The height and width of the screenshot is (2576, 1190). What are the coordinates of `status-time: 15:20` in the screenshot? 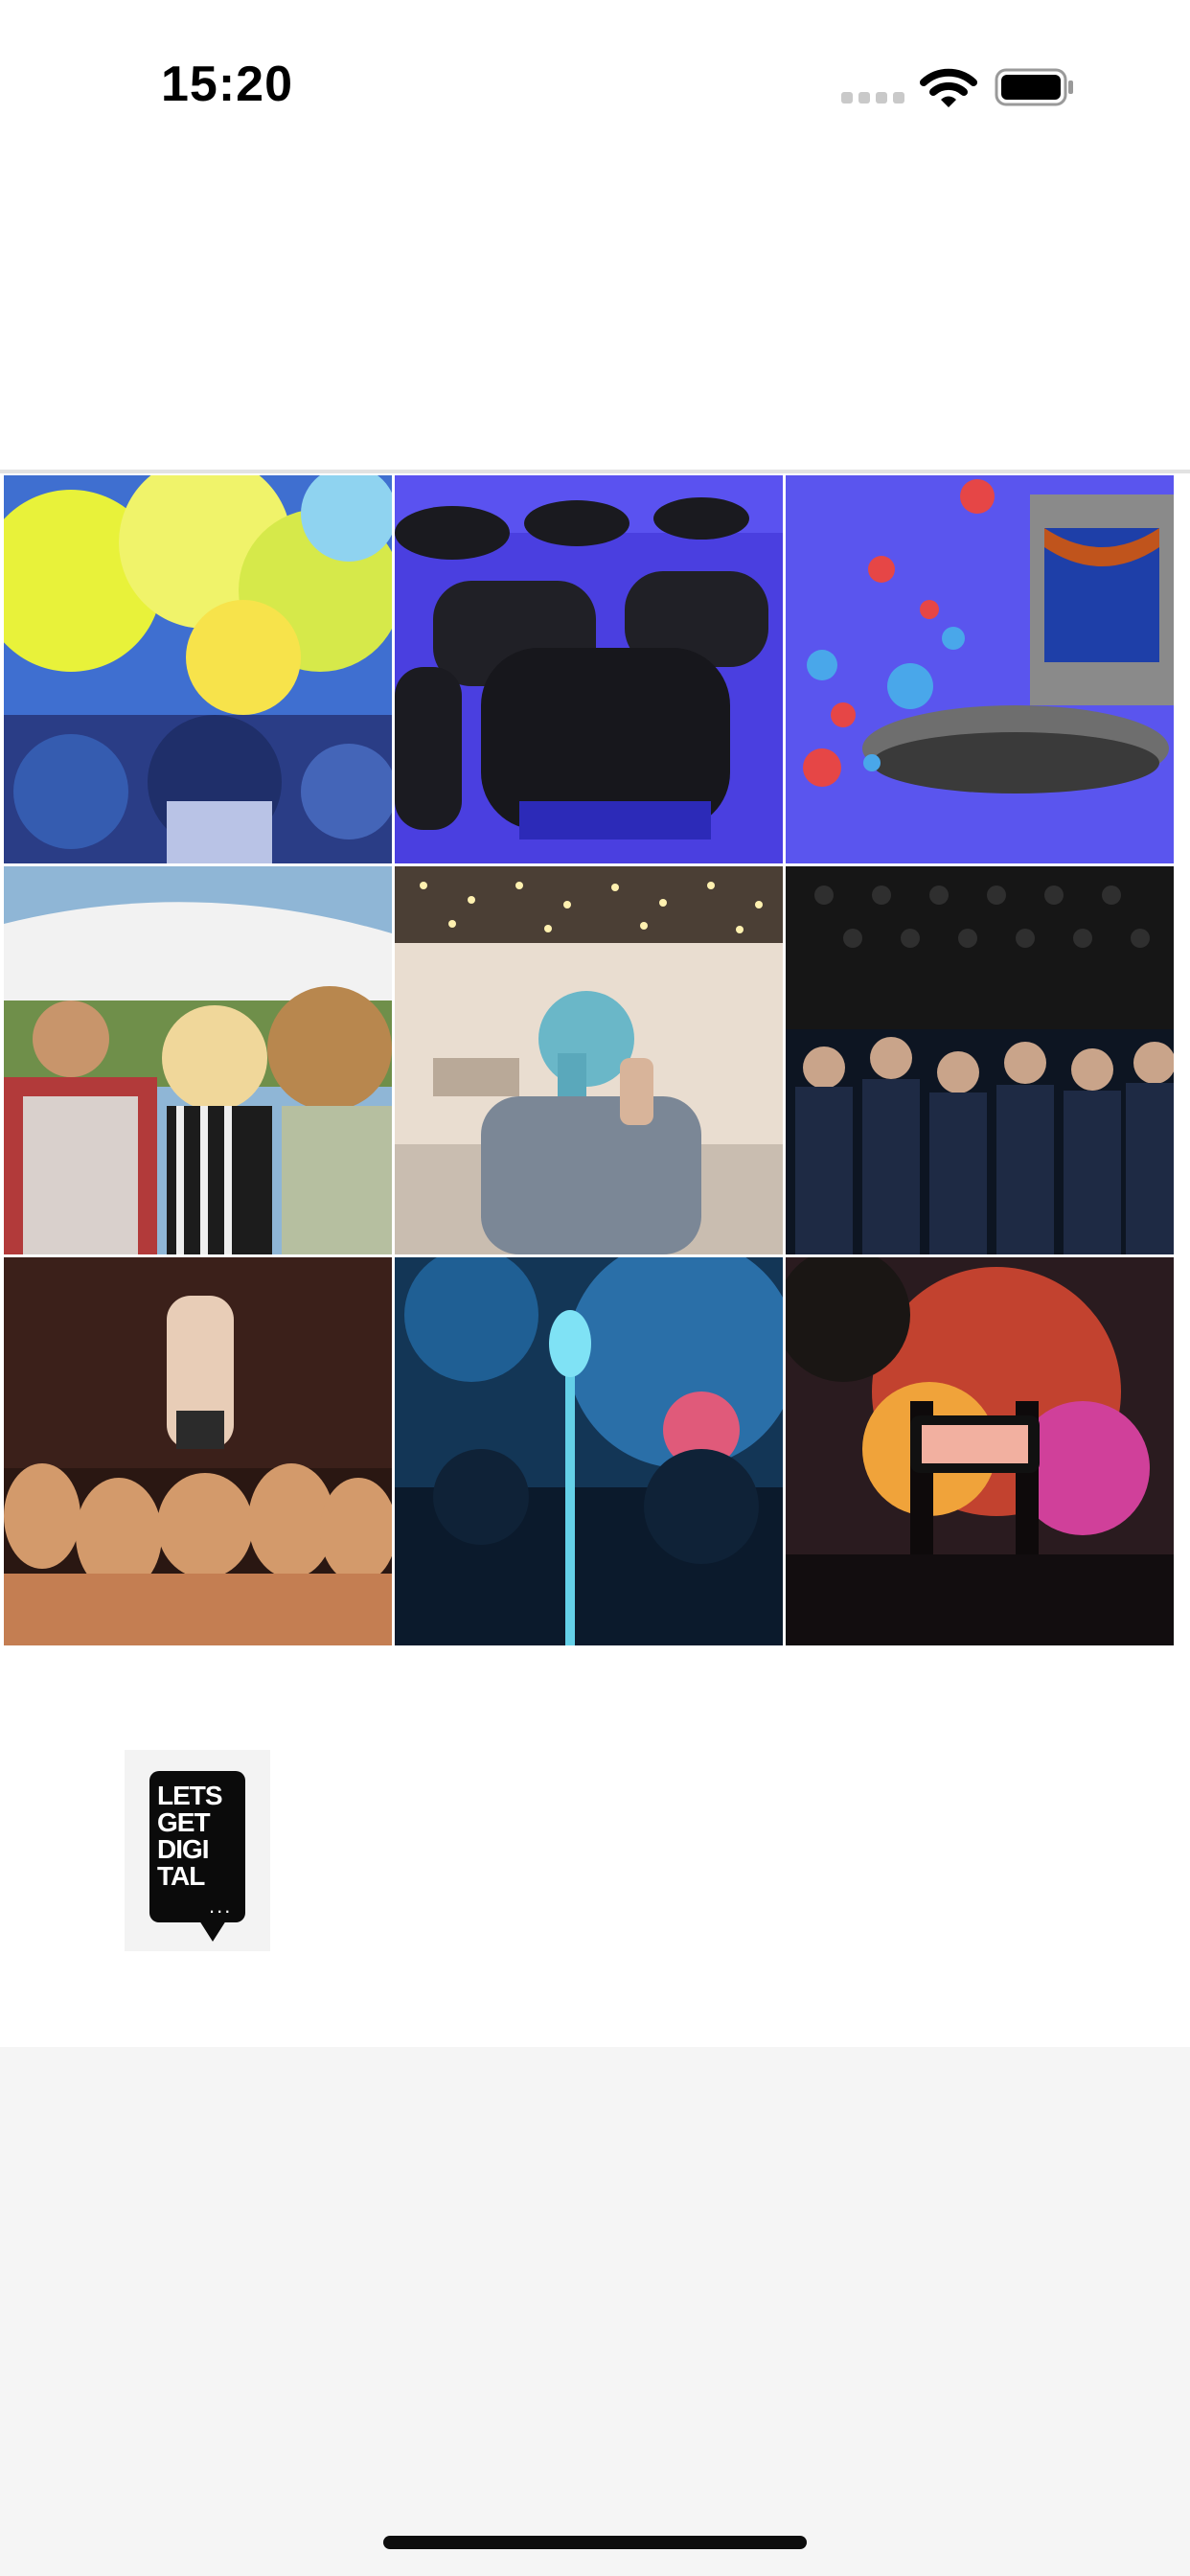 It's located at (227, 85).